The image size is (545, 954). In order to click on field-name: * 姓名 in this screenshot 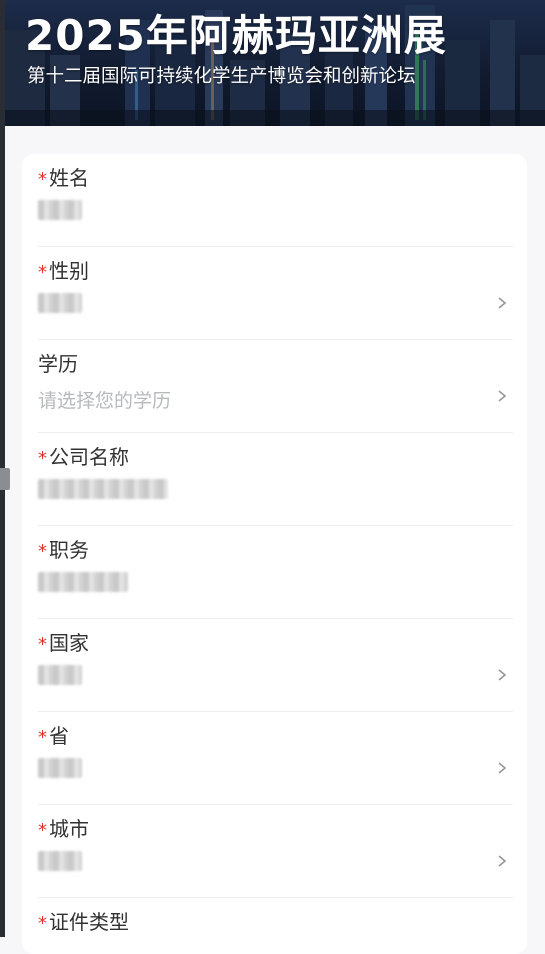, I will do `click(275, 200)`.